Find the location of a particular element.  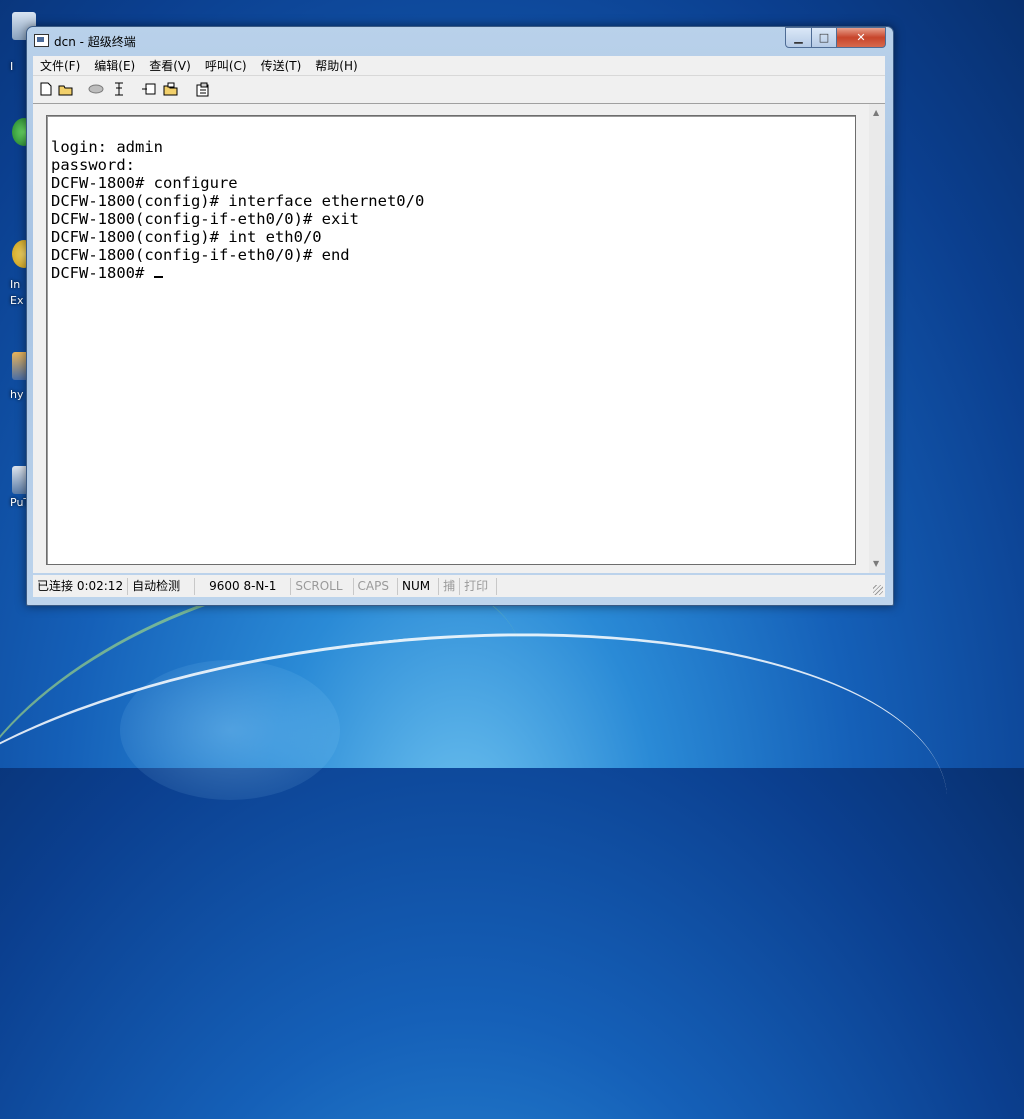

desktop-icon-label: I is located at coordinates (12, 66).